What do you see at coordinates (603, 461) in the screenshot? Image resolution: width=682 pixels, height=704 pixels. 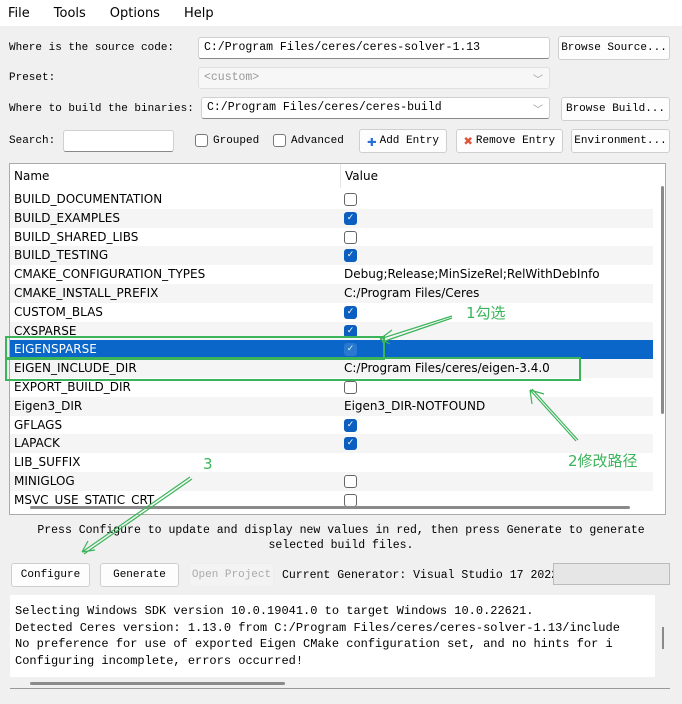 I see `annotation-2: 2修改路径` at bounding box center [603, 461].